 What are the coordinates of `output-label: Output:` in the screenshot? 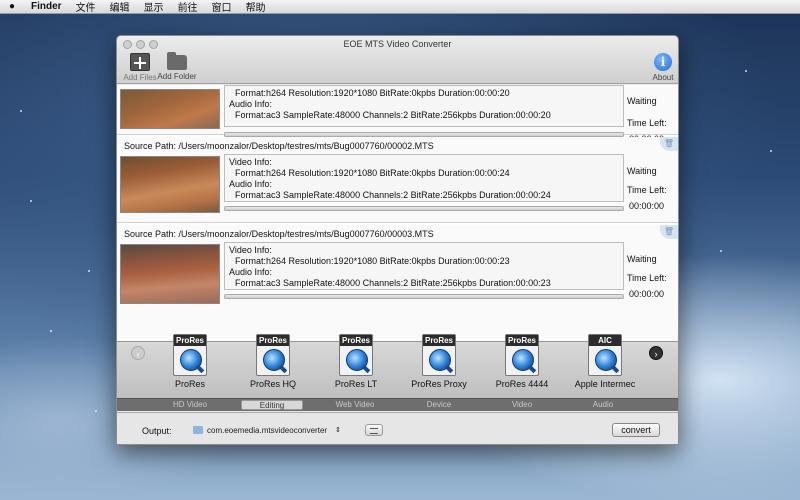 It's located at (157, 431).